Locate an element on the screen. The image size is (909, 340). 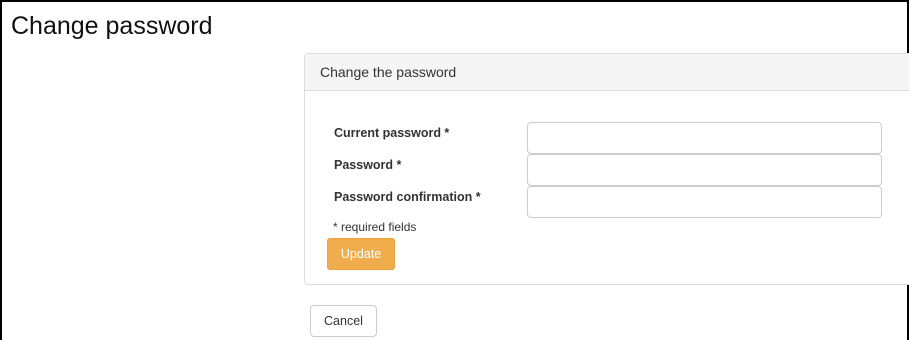
required-fields-note: * required fields is located at coordinates (375, 227).